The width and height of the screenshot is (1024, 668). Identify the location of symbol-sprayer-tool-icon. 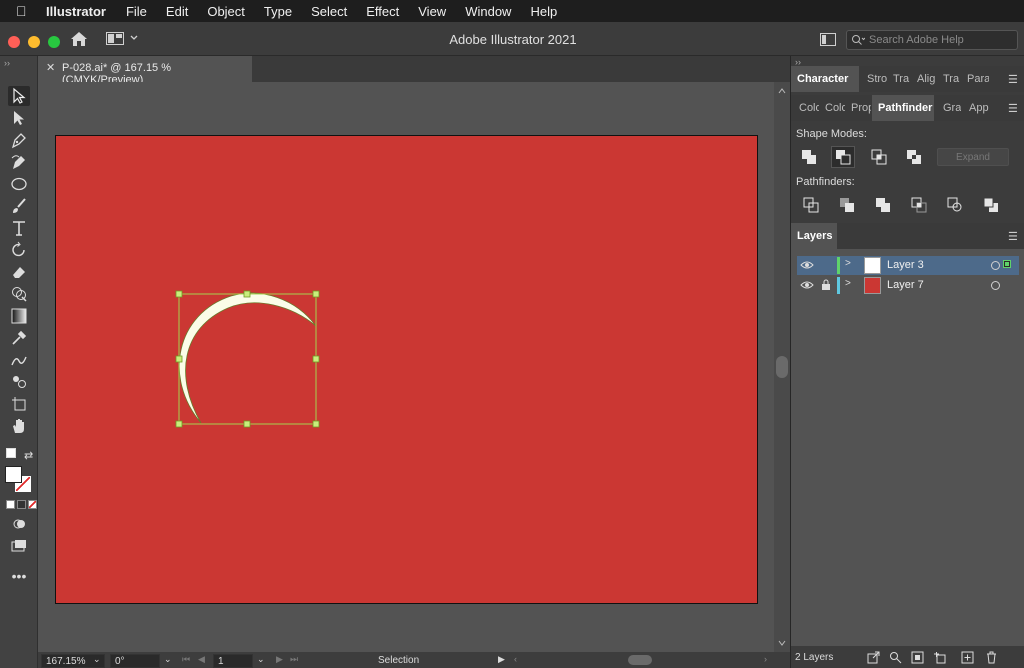
(19, 382).